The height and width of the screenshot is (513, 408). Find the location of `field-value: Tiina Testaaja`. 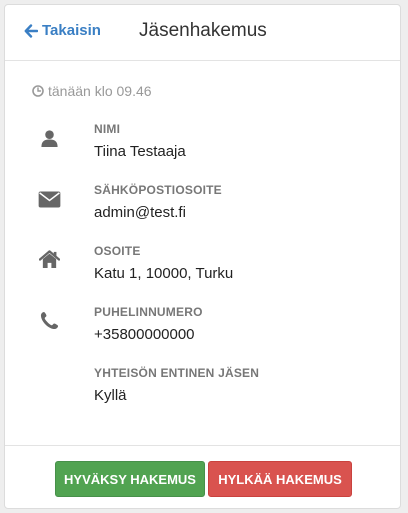

field-value: Tiina Testaaja is located at coordinates (140, 151).